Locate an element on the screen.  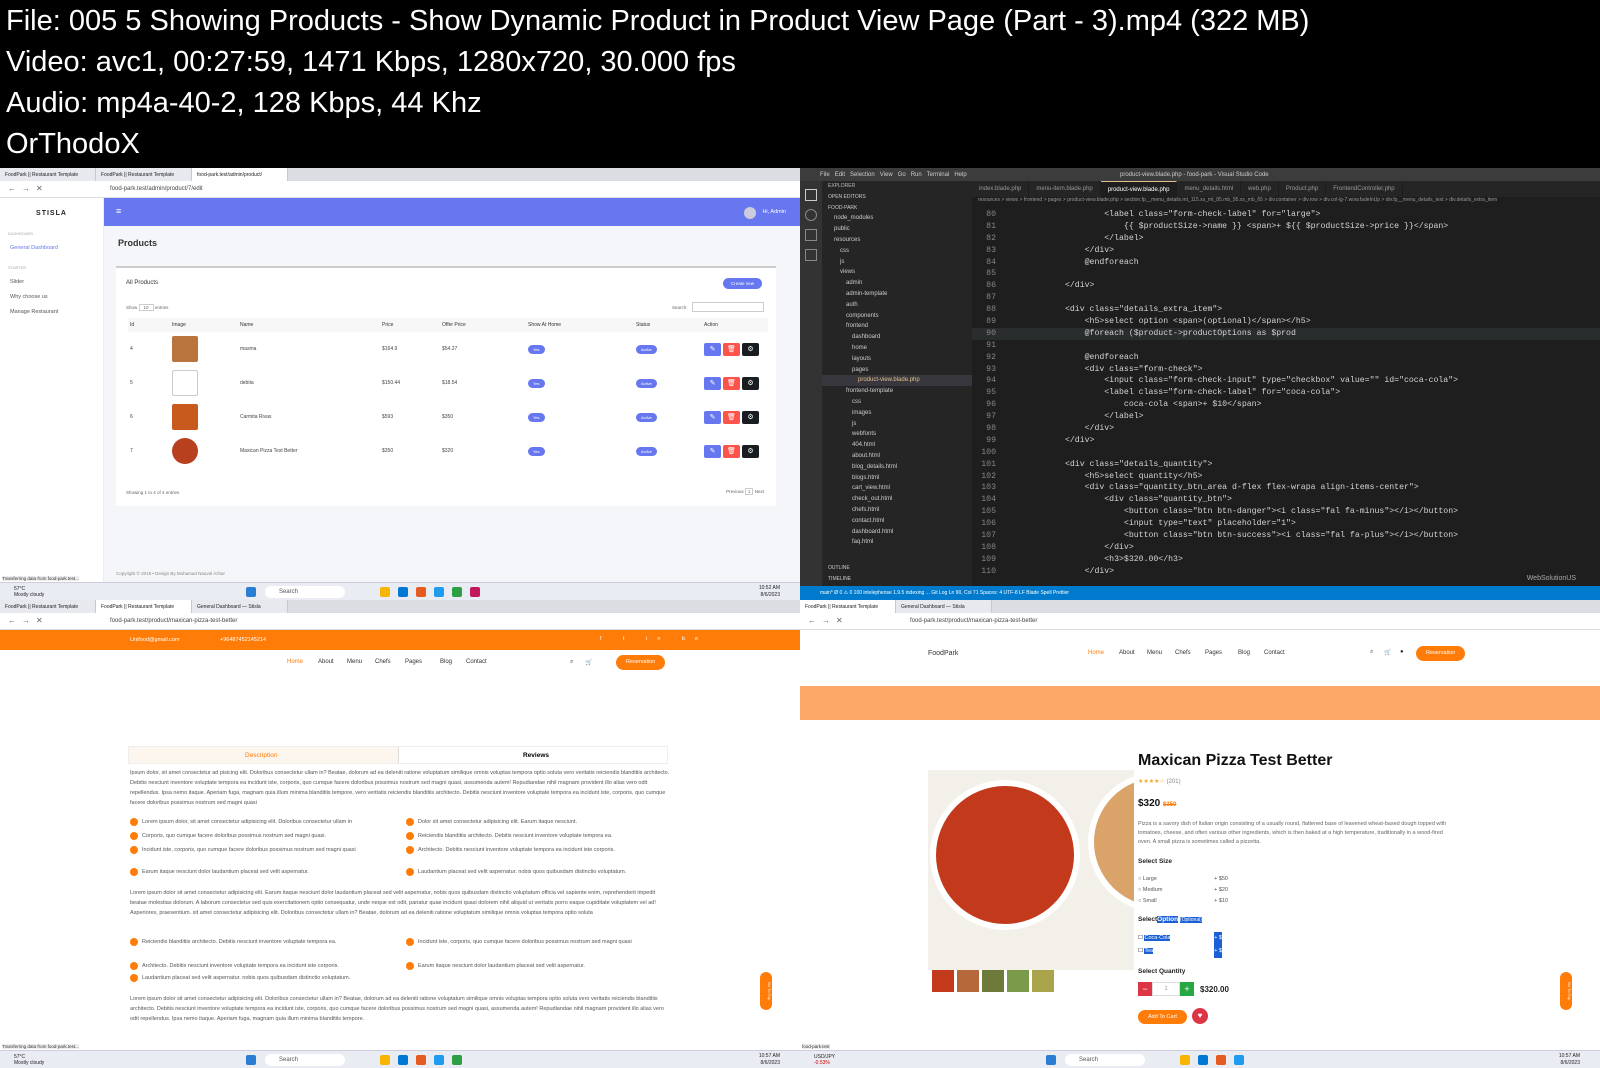
col-offer-price: Offer Price is located at coordinates (483, 325).